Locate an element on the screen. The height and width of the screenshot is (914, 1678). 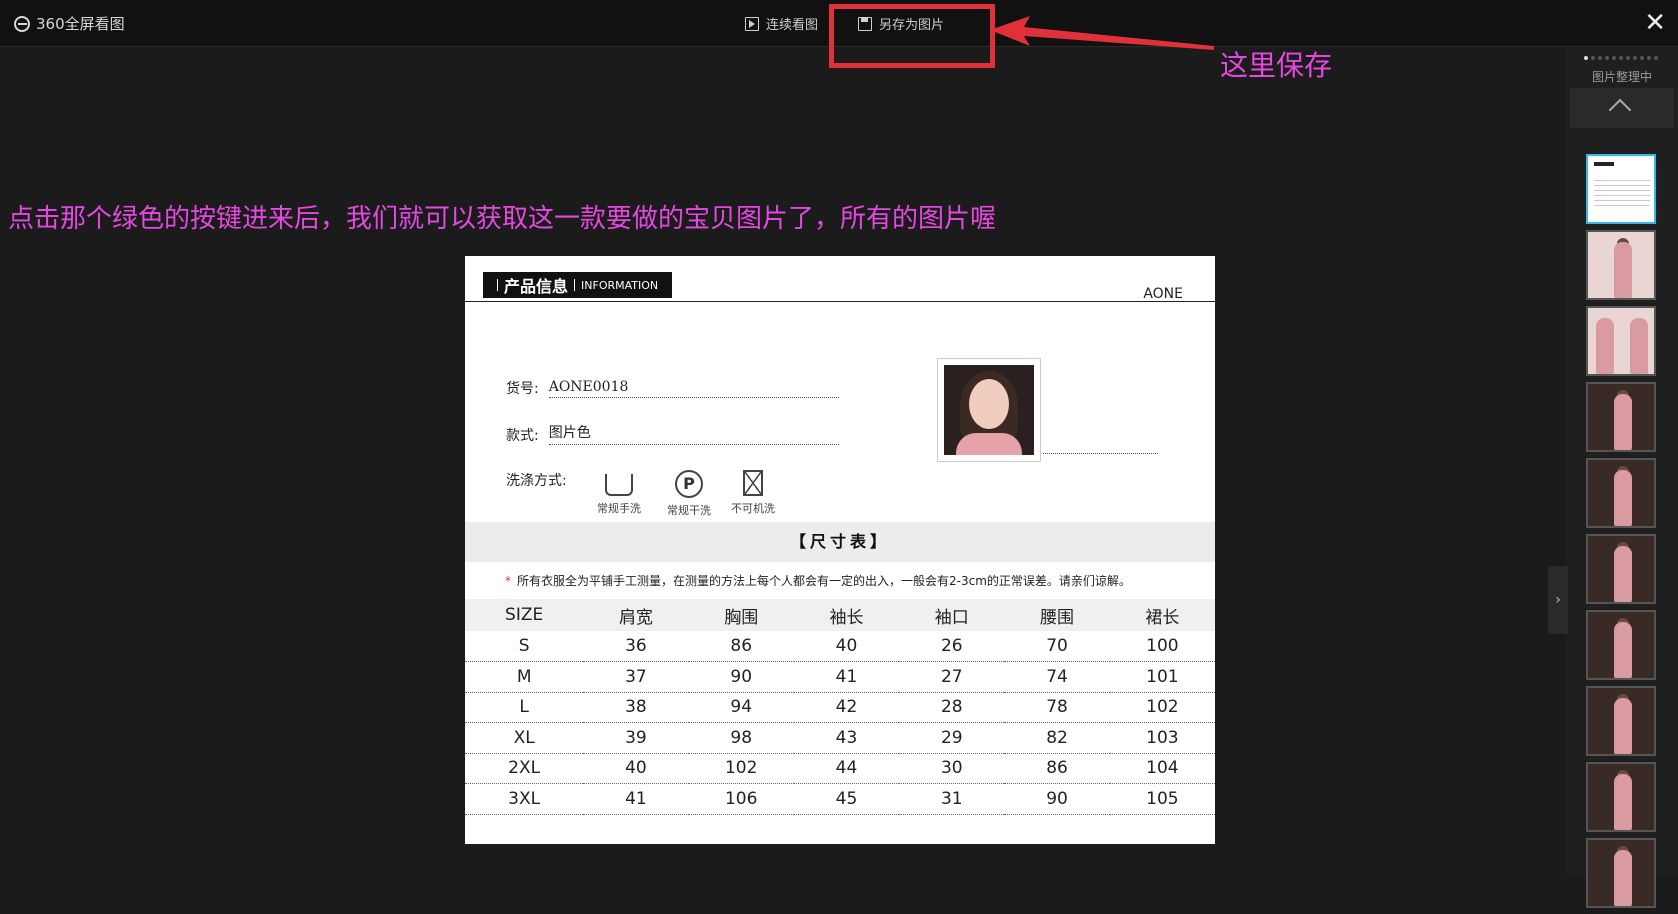
table-row: S 36 86 40 26 70 100 is located at coordinates (840, 646).